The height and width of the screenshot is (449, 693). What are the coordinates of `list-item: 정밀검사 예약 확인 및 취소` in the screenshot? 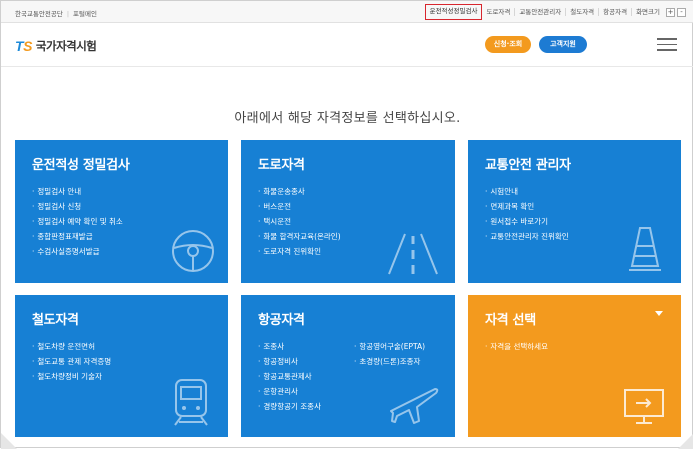 It's located at (77, 221).